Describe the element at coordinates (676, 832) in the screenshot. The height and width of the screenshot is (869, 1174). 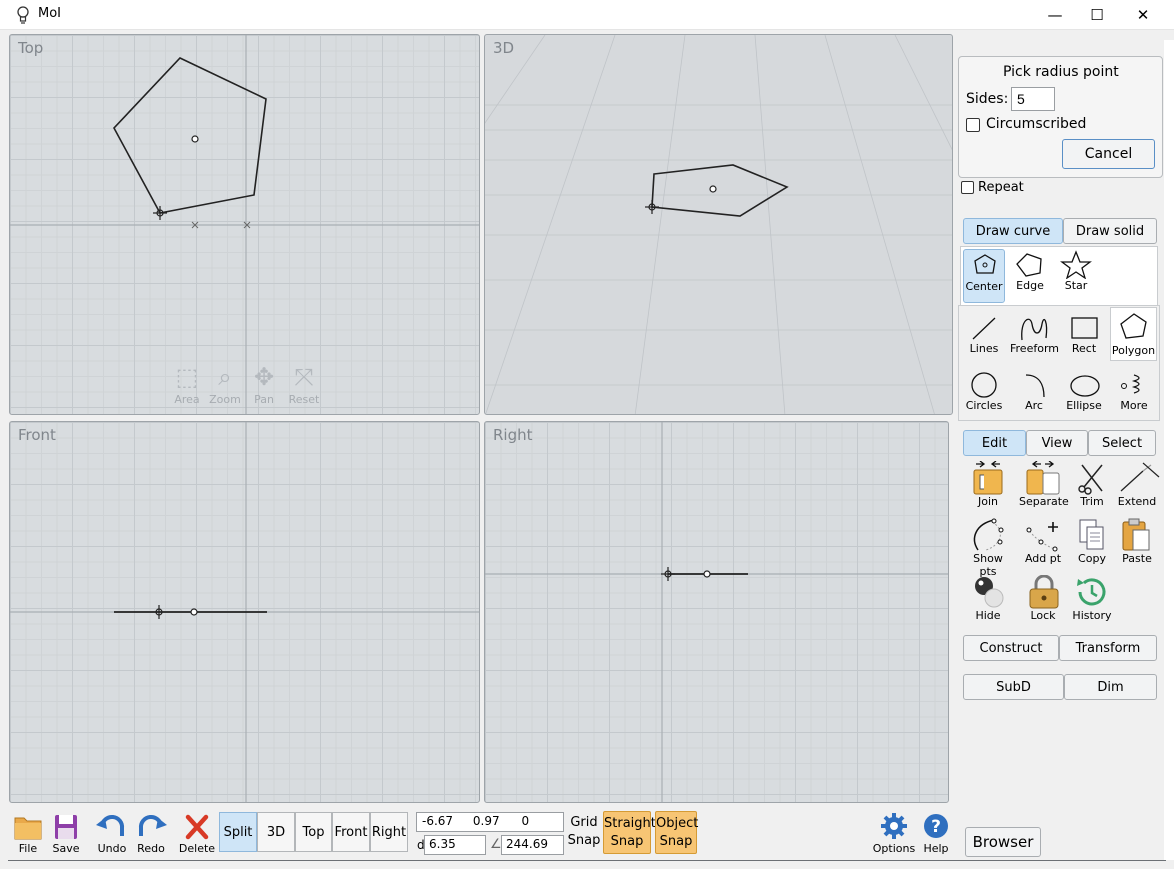
I see `object-snap-toggle: Object Snap` at that location.